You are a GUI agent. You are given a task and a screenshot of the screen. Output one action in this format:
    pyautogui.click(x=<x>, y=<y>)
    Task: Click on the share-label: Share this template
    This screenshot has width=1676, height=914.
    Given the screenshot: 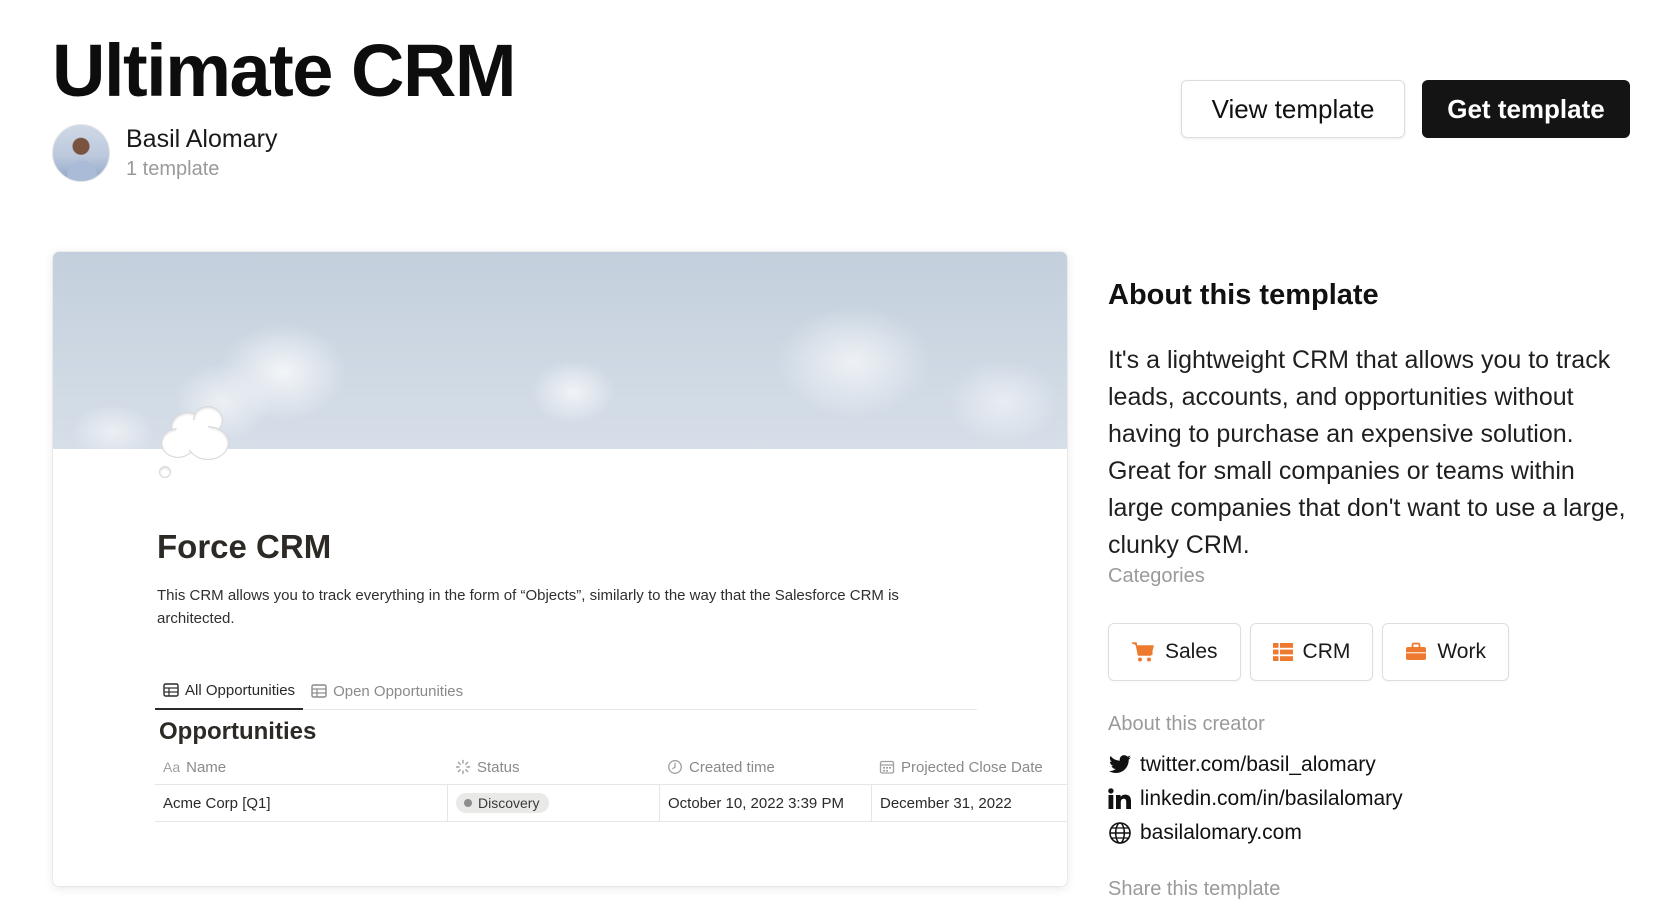 What is the action you would take?
    pyautogui.click(x=1194, y=889)
    